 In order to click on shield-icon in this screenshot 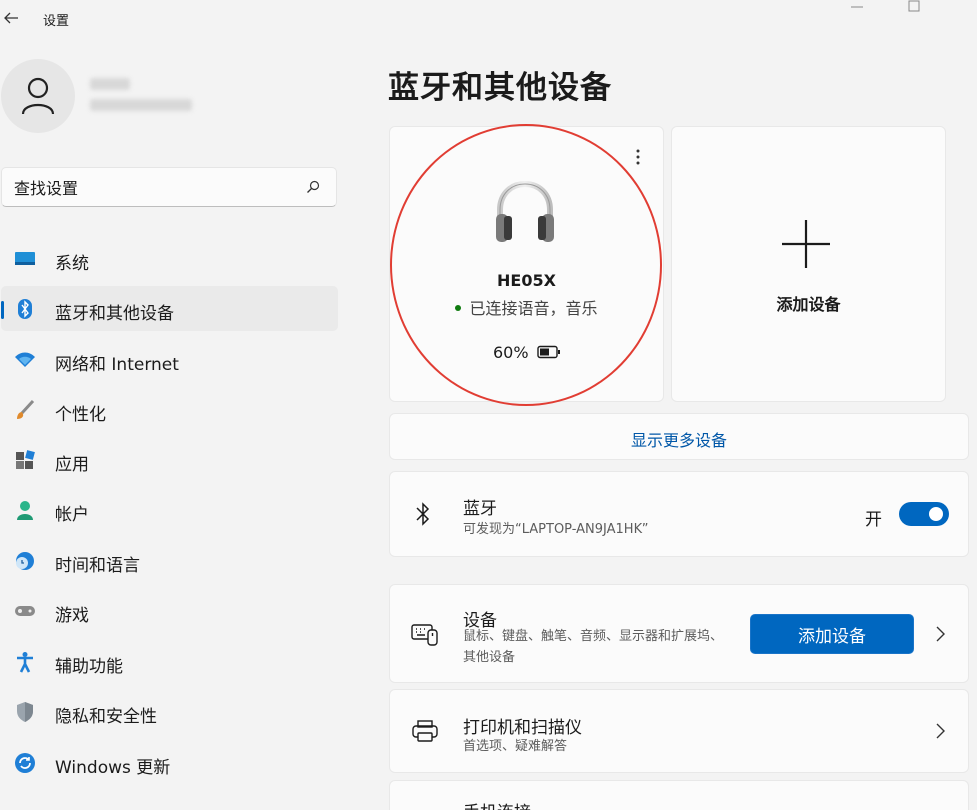, I will do `click(25, 712)`.